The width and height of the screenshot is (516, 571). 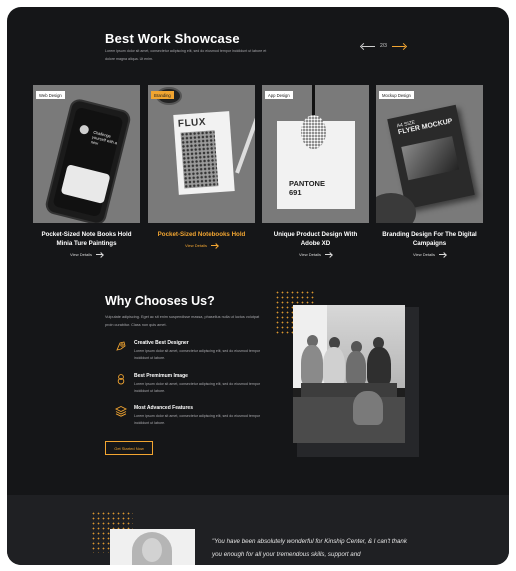 I want to click on phone-text: Challenge yourself with a new, so click(x=104, y=137).